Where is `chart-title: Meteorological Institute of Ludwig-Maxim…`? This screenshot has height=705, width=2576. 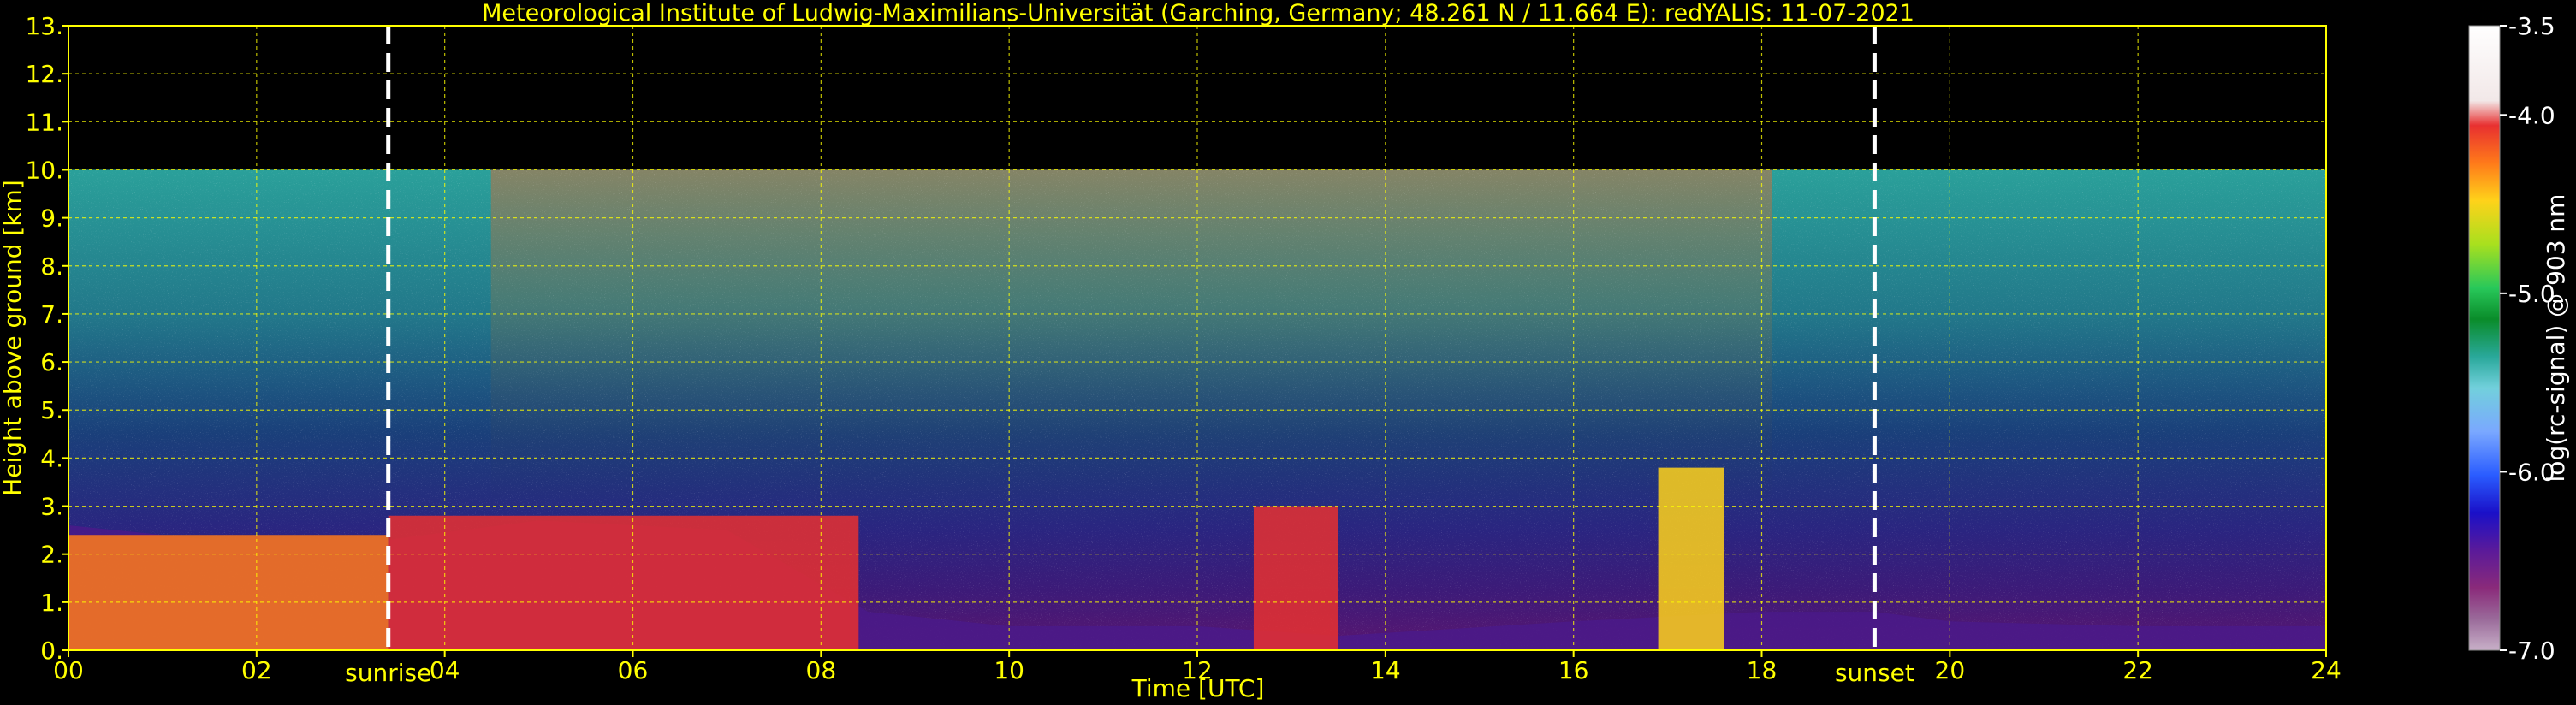 chart-title: Meteorological Institute of Ludwig-Maxim… is located at coordinates (1198, 13).